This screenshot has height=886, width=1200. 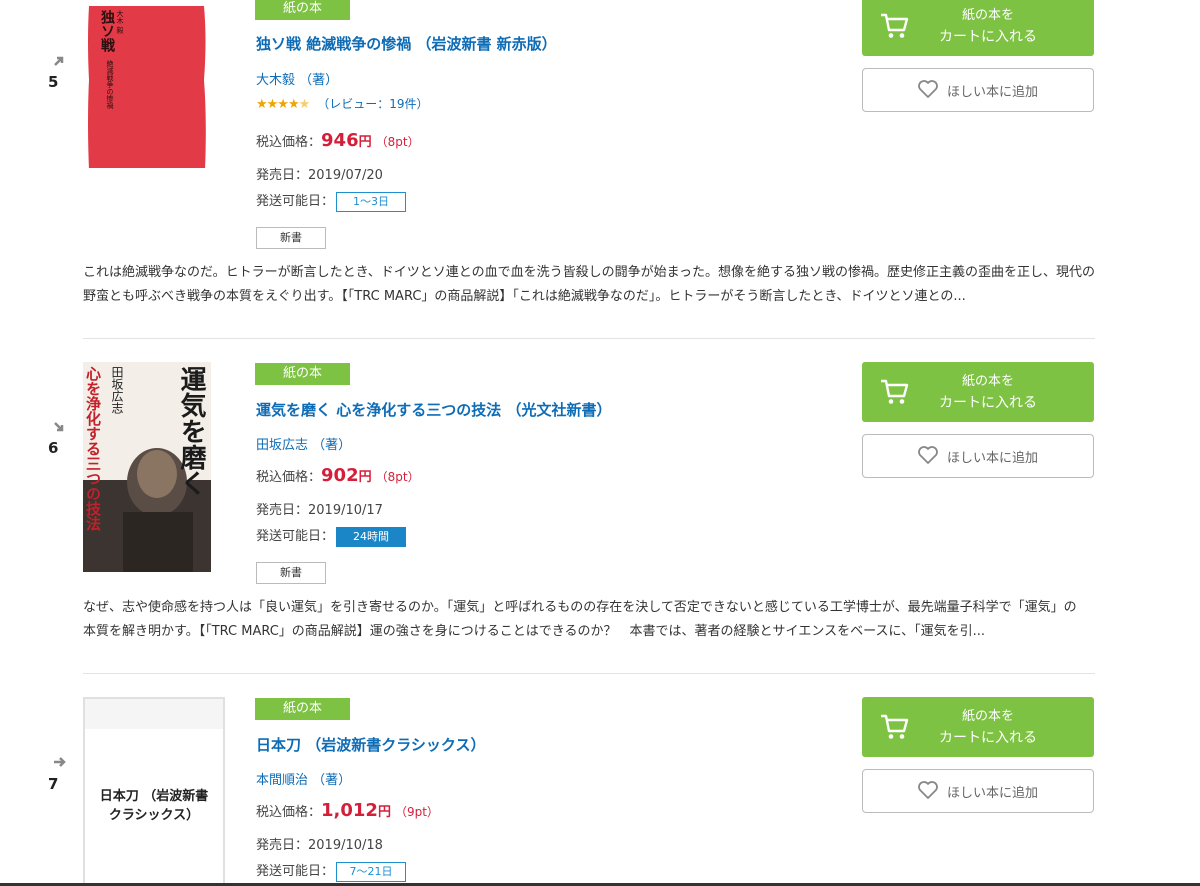 I want to click on price-value: 1,012, so click(x=349, y=810).